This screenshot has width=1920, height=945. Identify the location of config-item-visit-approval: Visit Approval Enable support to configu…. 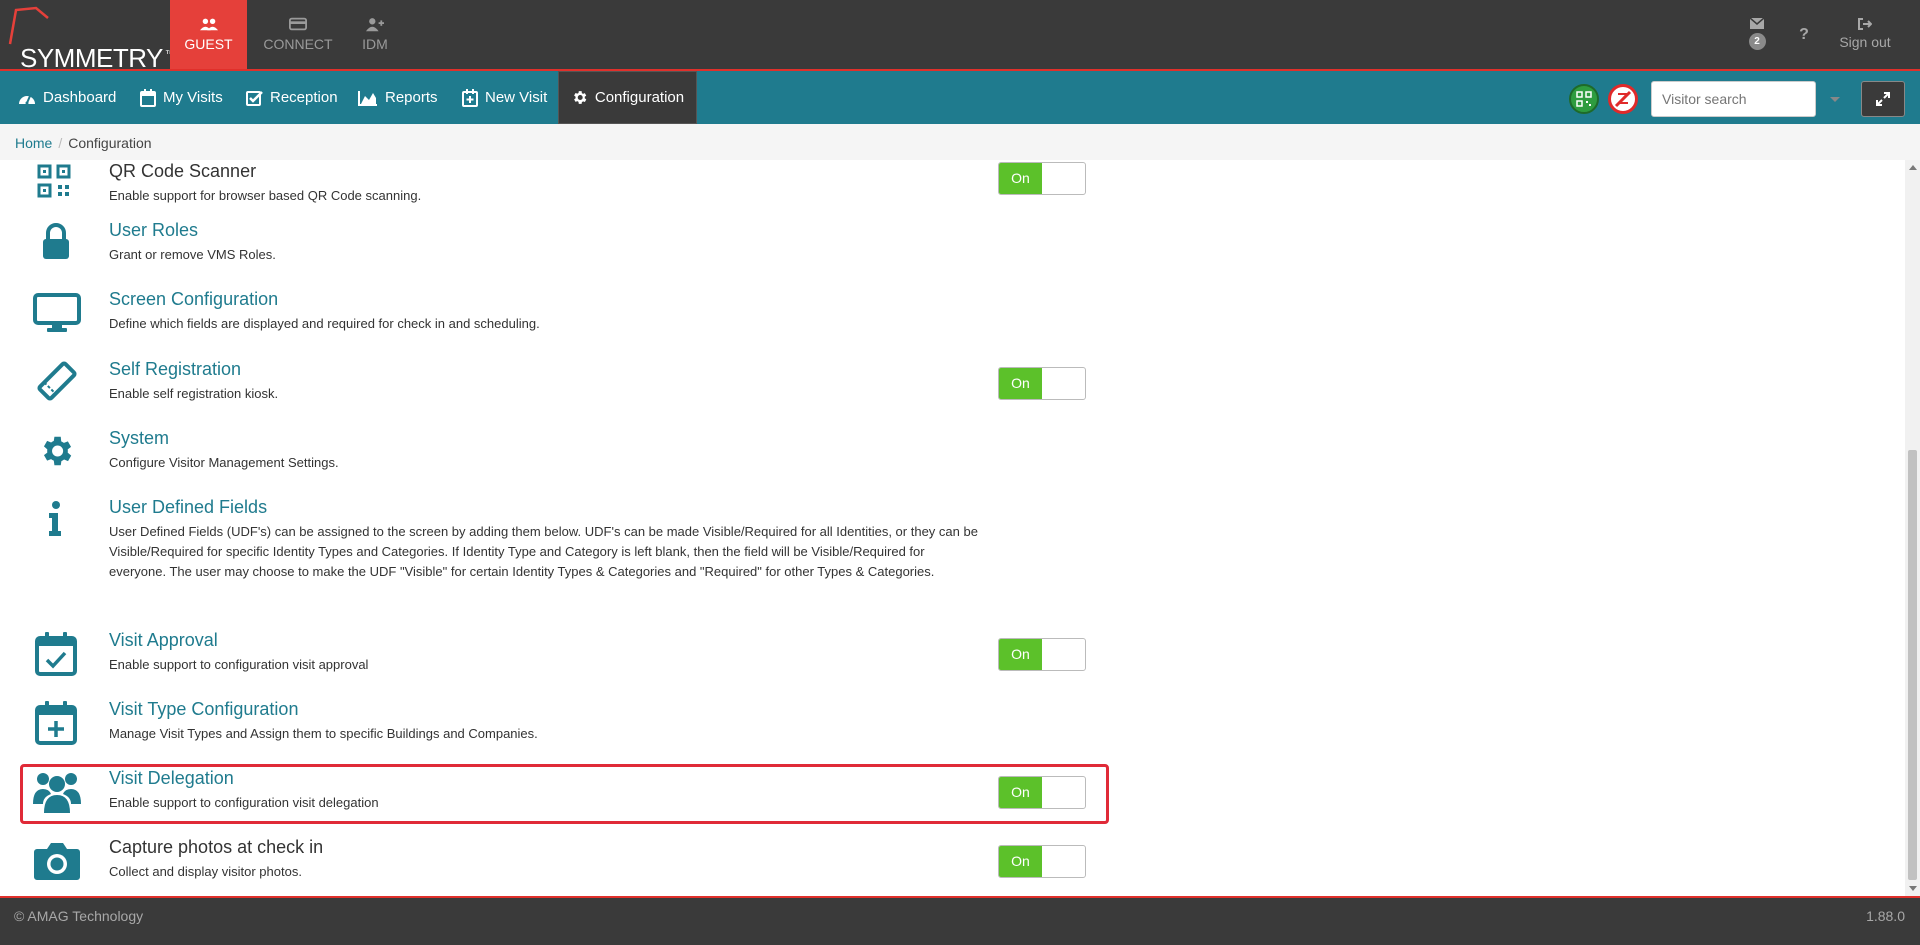
(560, 661).